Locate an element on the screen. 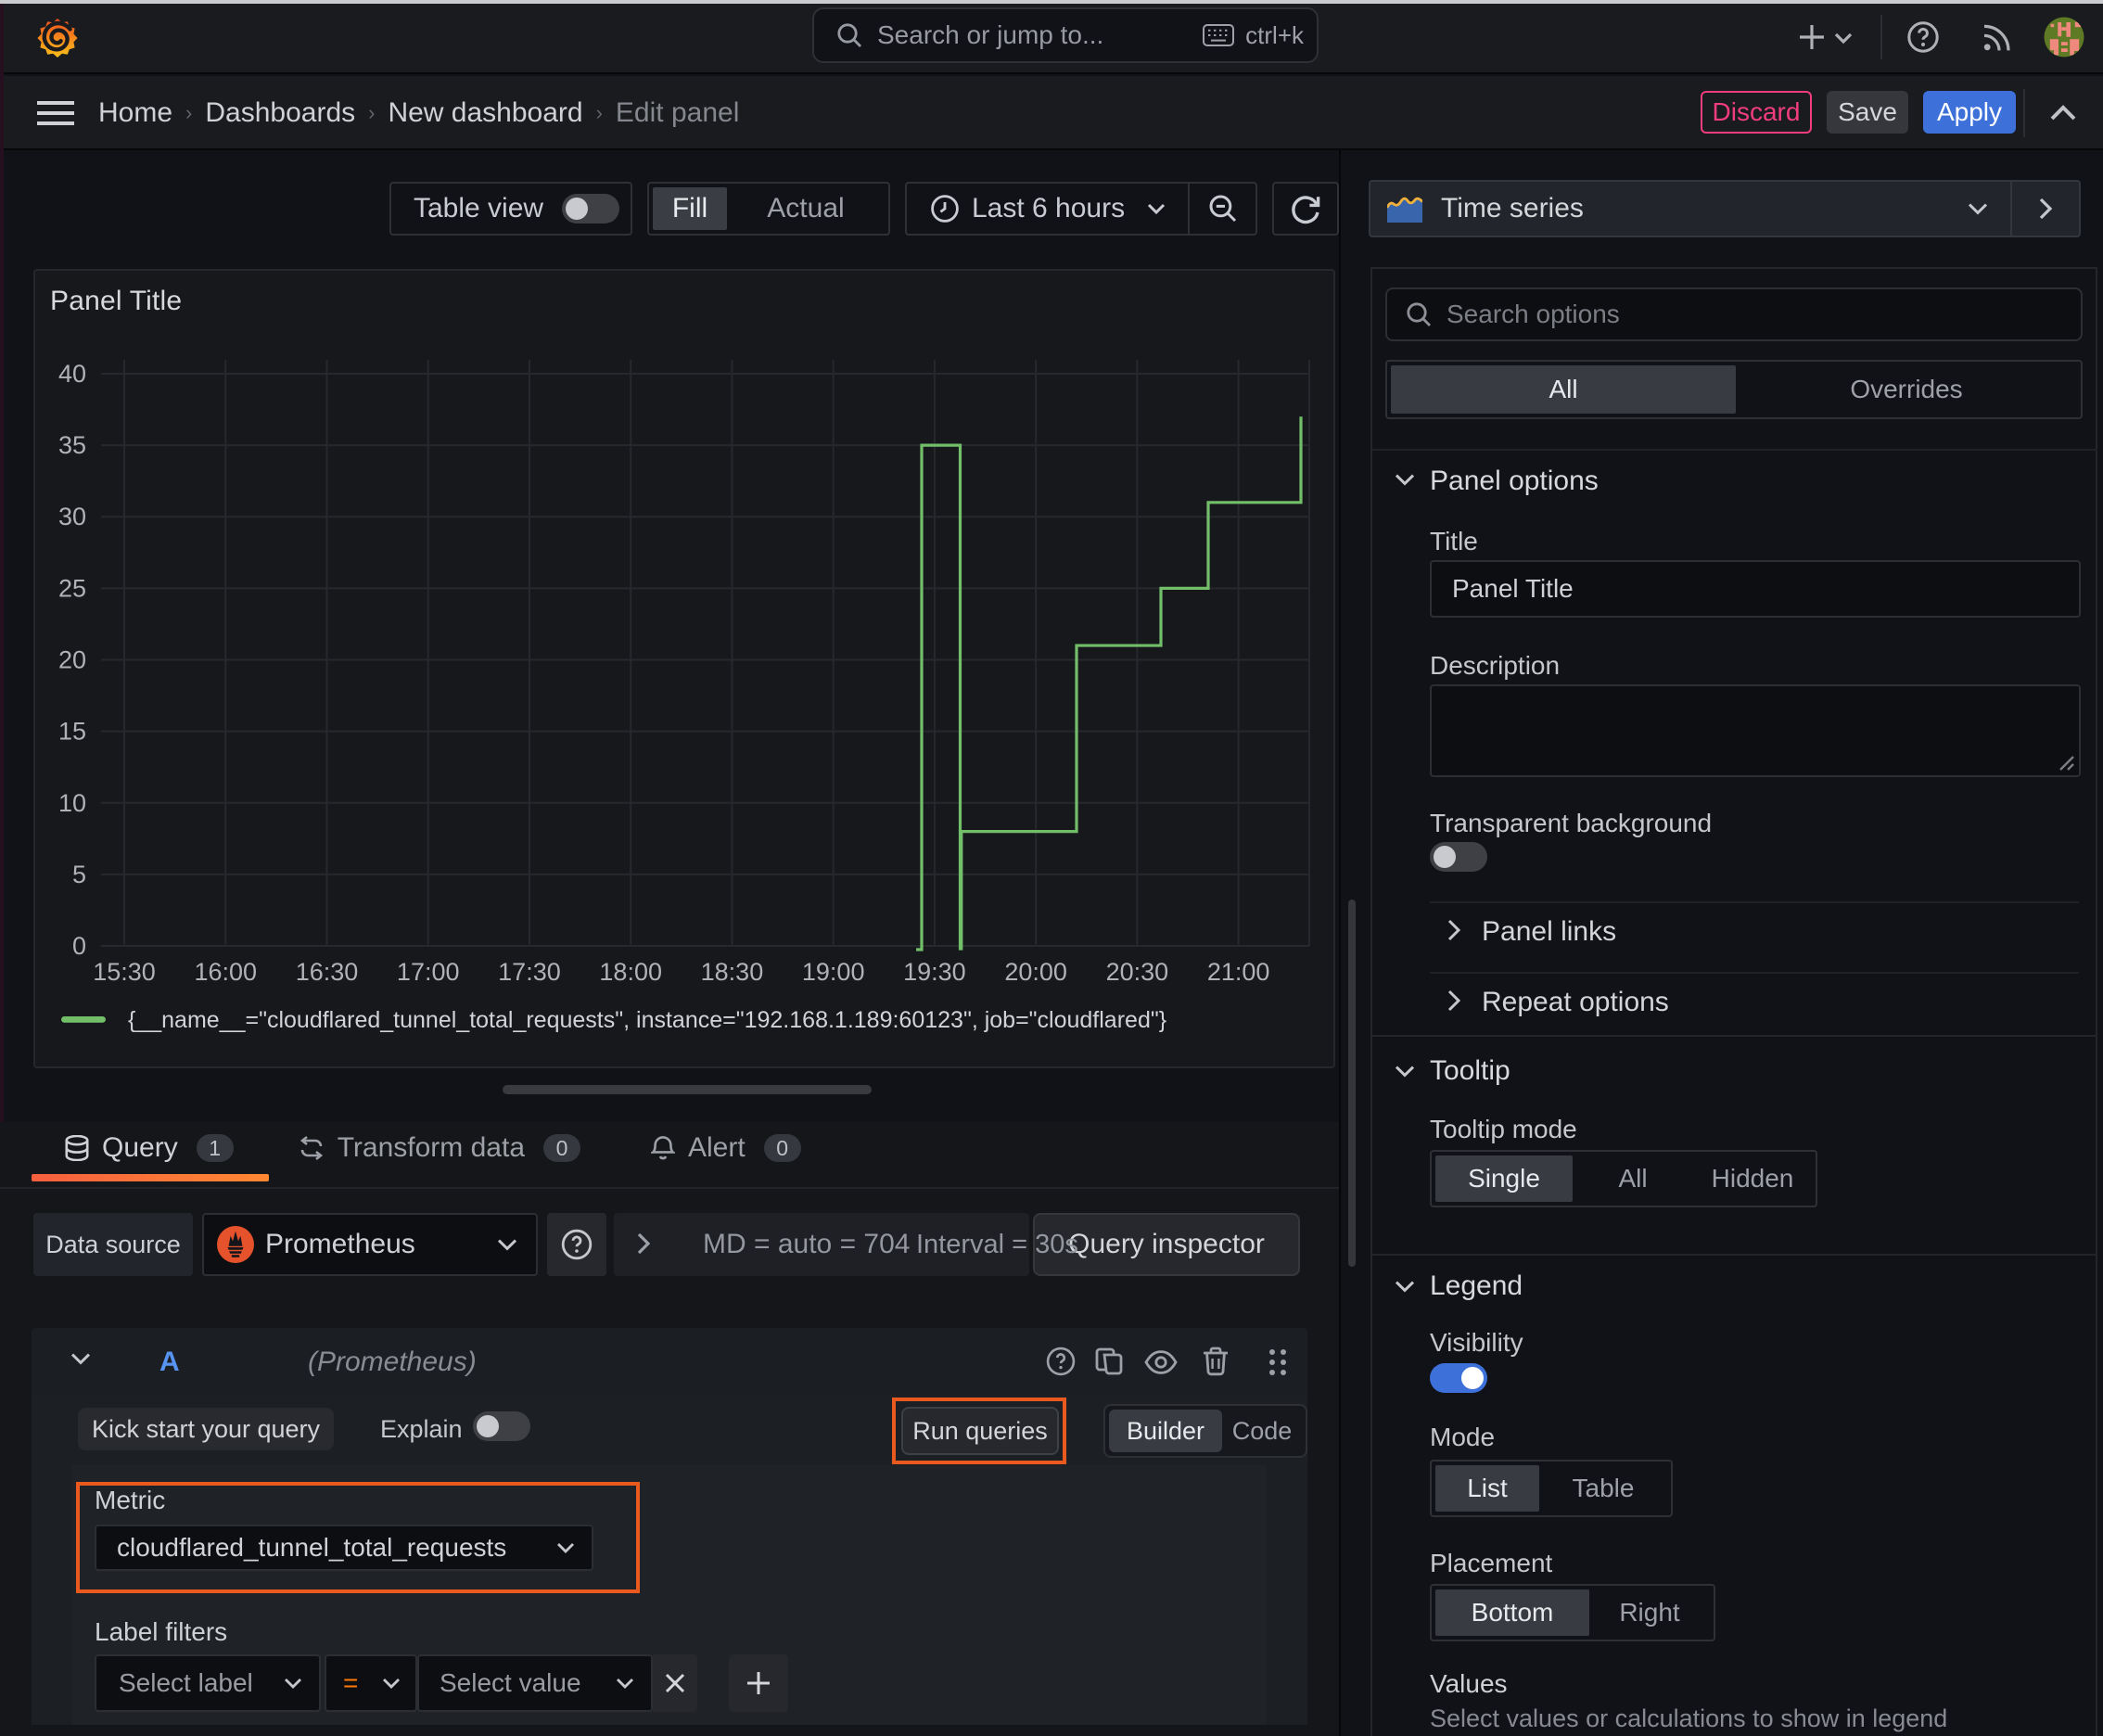  svg-text: 10 is located at coordinates (72, 803).